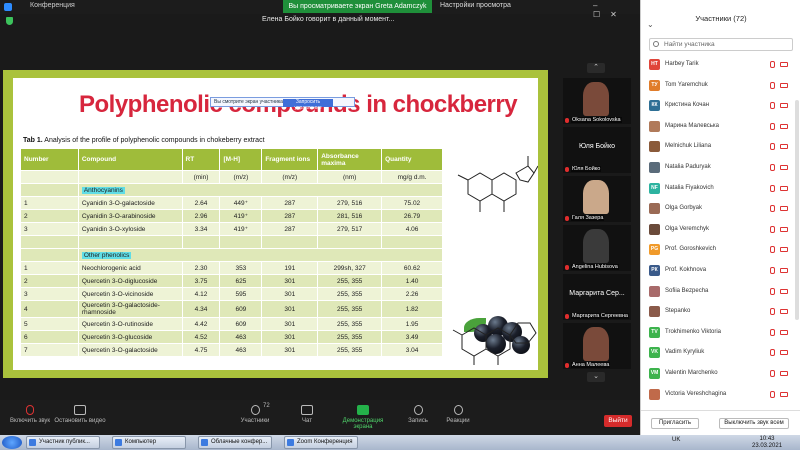 The image size is (800, 450). What do you see at coordinates (80, 413) in the screenshot?
I see `stop-video-button: Остановить видео` at bounding box center [80, 413].